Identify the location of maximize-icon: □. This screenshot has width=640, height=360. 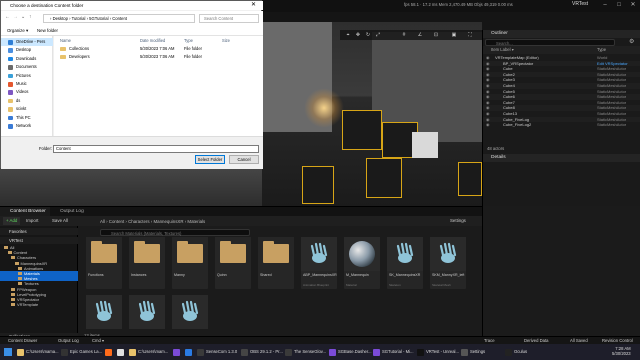
(619, 5).